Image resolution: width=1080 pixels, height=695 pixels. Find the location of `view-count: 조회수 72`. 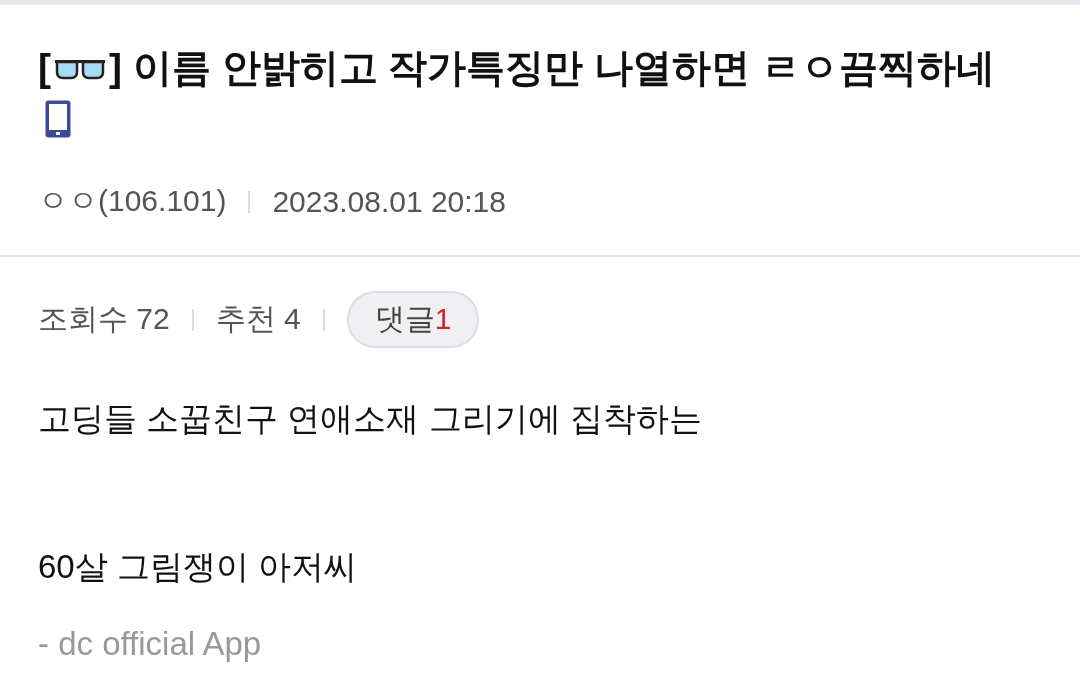

view-count: 조회수 72 is located at coordinates (104, 319).